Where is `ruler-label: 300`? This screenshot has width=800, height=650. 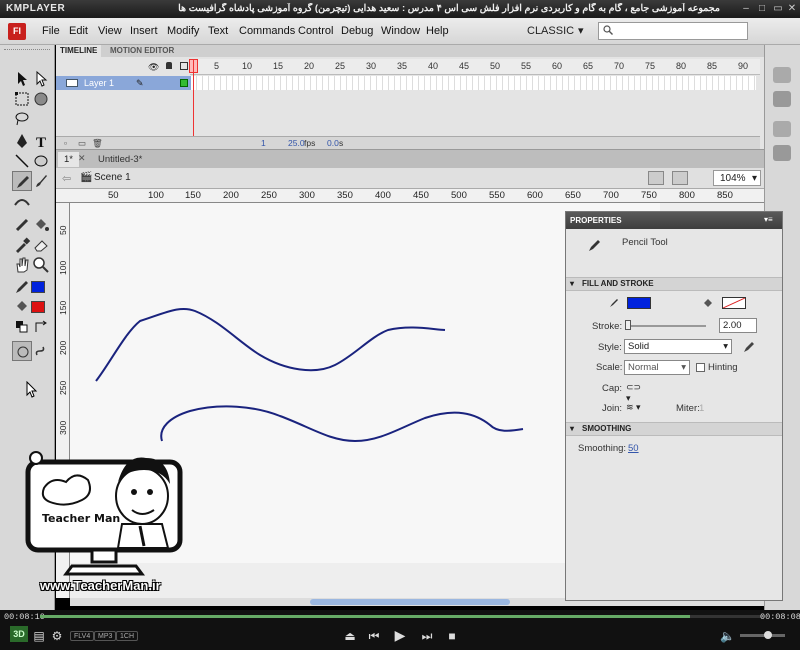 ruler-label: 300 is located at coordinates (63, 427).